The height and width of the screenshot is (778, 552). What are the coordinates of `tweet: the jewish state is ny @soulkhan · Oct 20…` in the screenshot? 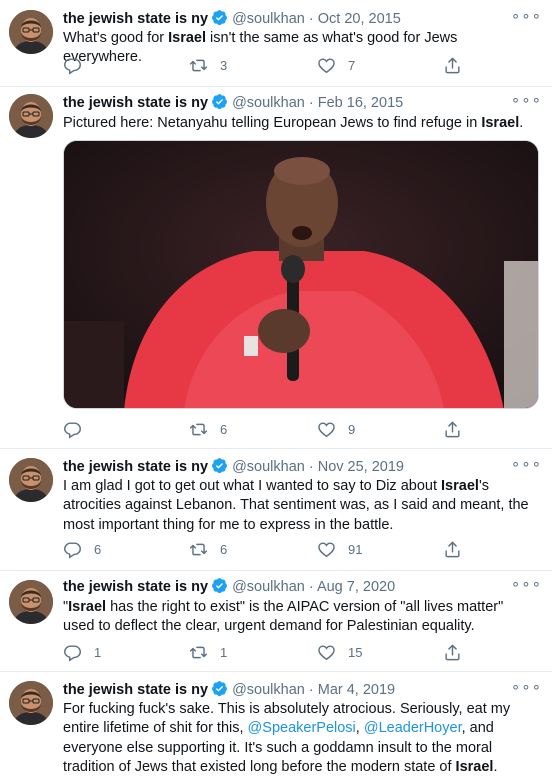 It's located at (276, 43).